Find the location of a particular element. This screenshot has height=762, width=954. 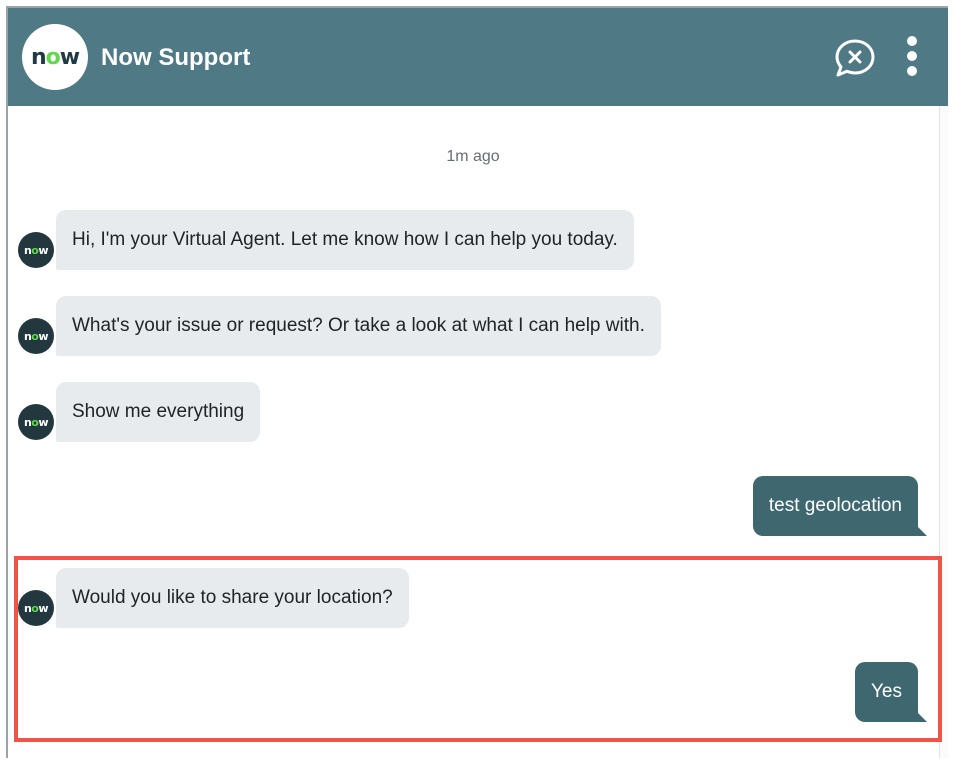

end-chat-button is located at coordinates (855, 58).